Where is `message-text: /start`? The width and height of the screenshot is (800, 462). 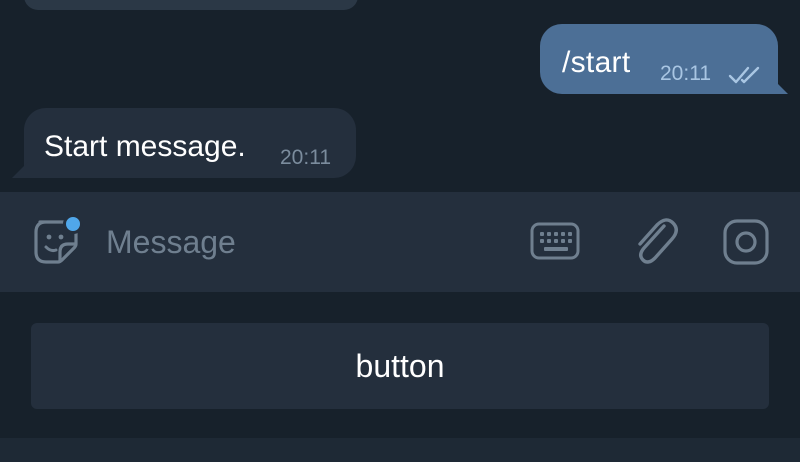 message-text: /start is located at coordinates (596, 62).